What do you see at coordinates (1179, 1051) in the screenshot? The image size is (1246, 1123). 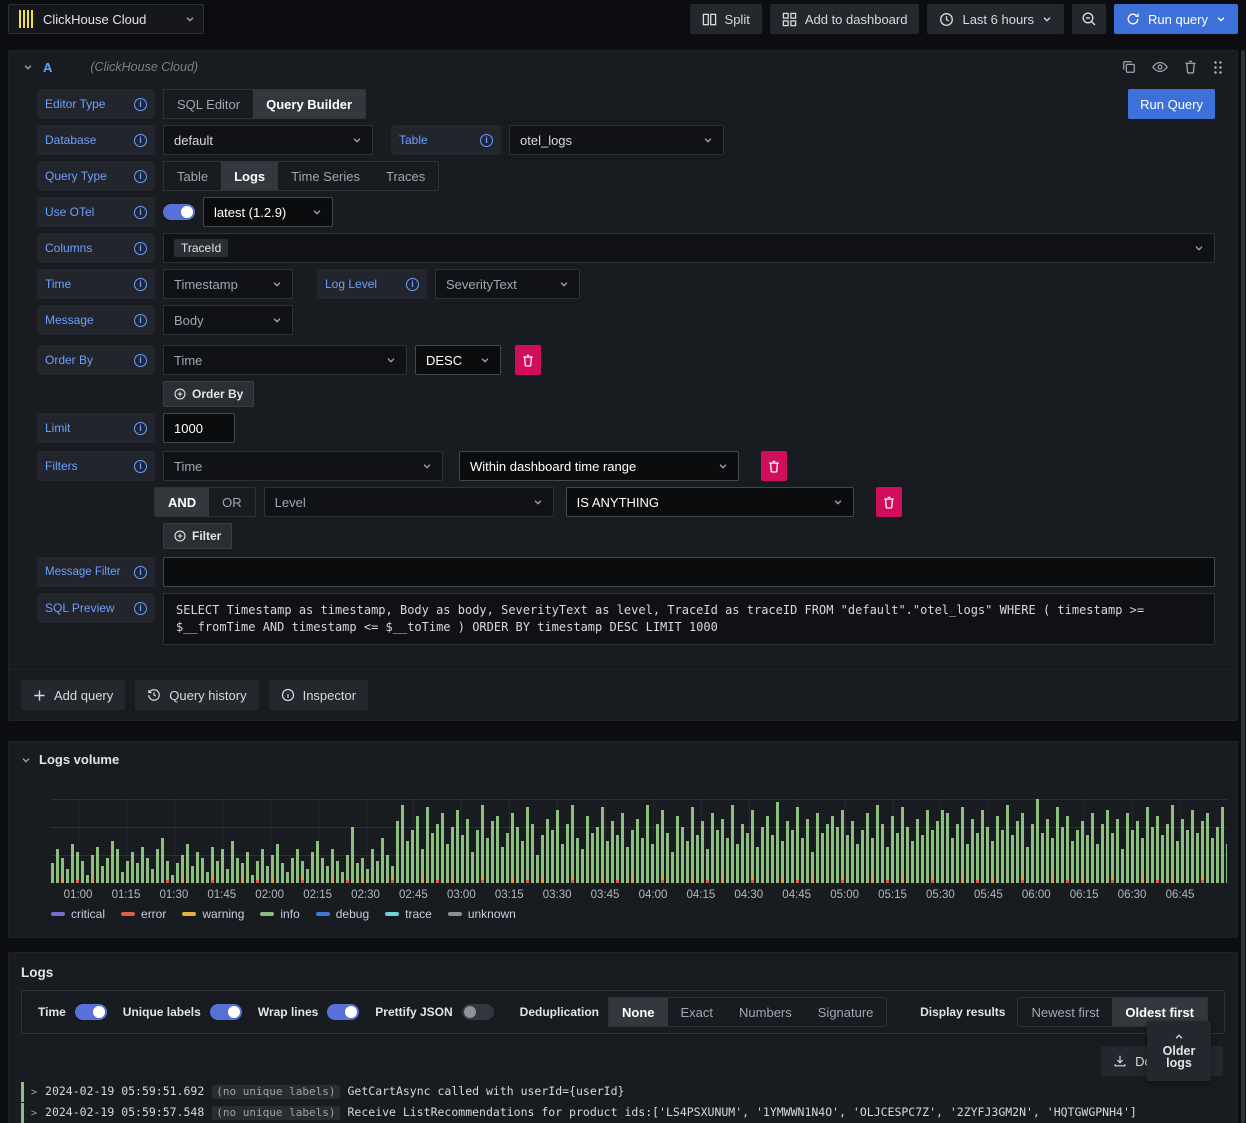 I see `older-logs-button: Older logs` at bounding box center [1179, 1051].